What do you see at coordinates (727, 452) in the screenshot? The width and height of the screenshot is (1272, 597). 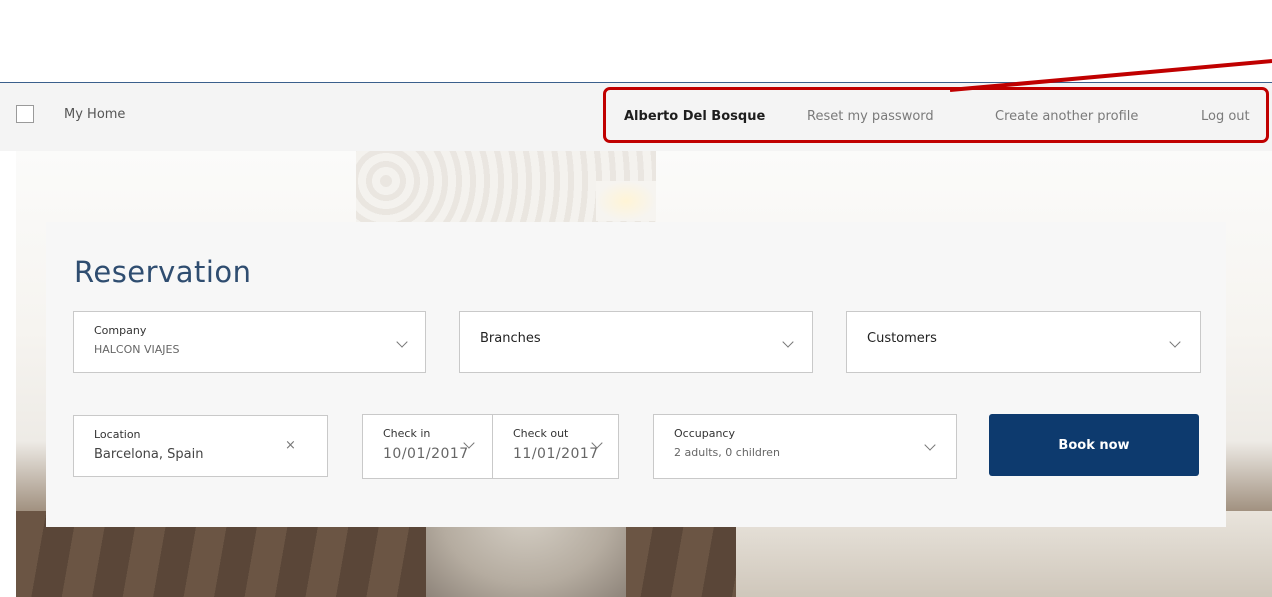 I see `occupancy-value: 2 adults, 0 children` at bounding box center [727, 452].